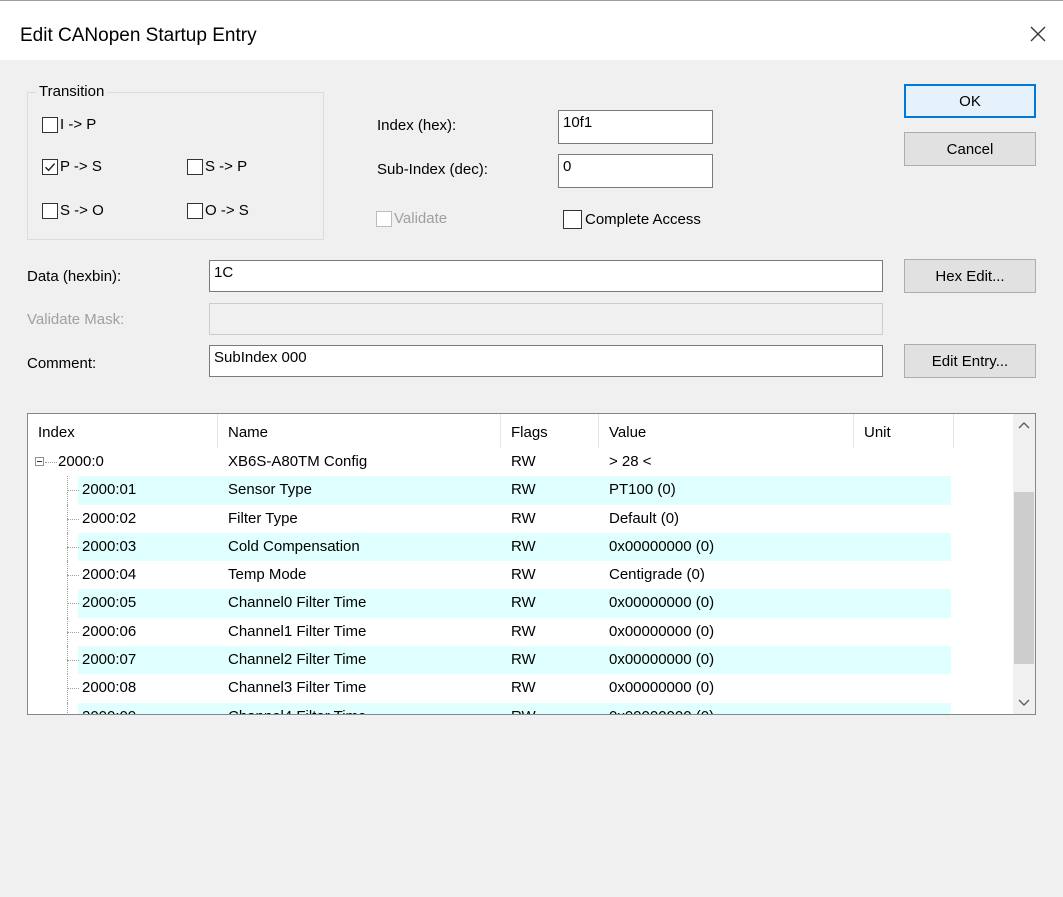  I want to click on table-row: 2000:0 XB6S-A80TM Config RW > 28 <, so click(520, 462).